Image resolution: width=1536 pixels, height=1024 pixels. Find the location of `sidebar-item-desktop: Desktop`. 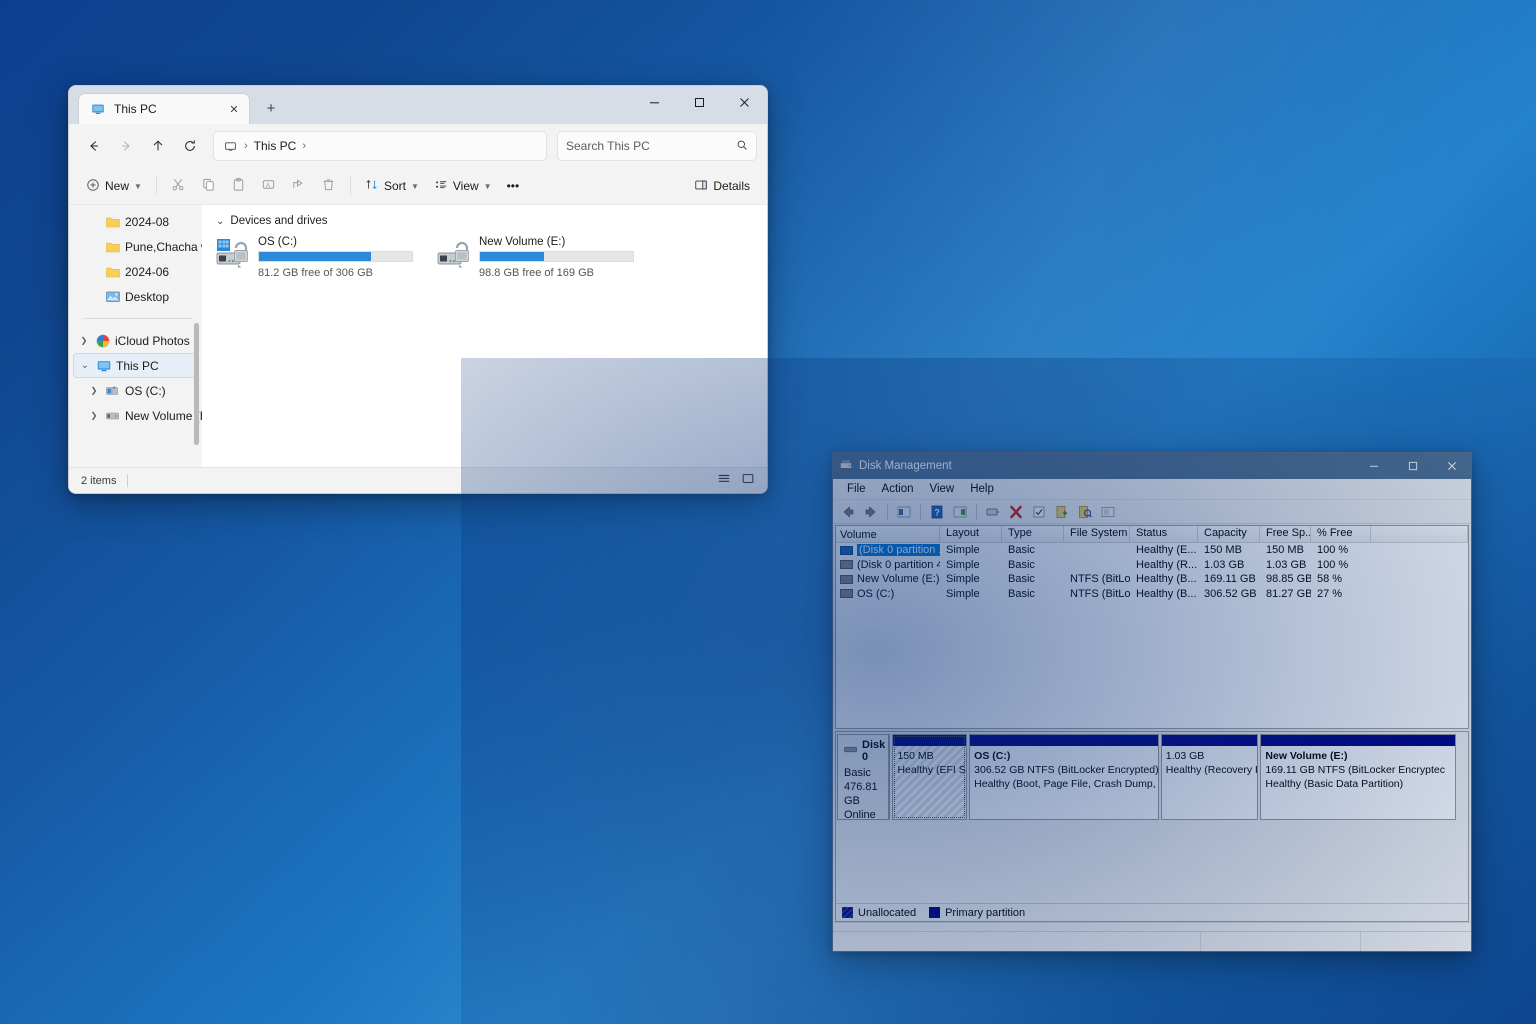

sidebar-item-desktop: Desktop is located at coordinates (135, 296).